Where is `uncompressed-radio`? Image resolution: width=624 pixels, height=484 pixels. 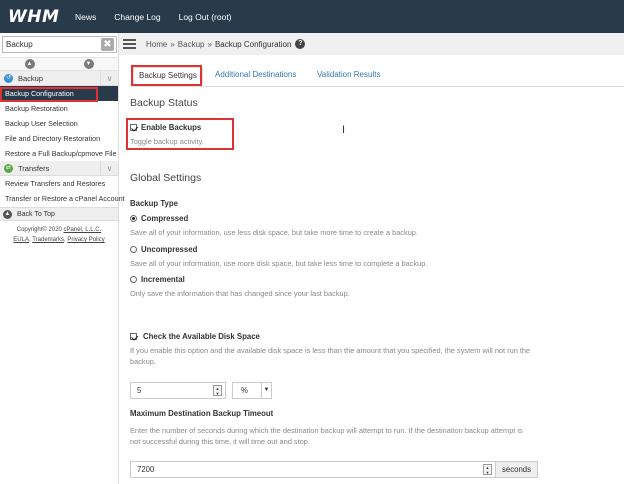 uncompressed-radio is located at coordinates (133, 249).